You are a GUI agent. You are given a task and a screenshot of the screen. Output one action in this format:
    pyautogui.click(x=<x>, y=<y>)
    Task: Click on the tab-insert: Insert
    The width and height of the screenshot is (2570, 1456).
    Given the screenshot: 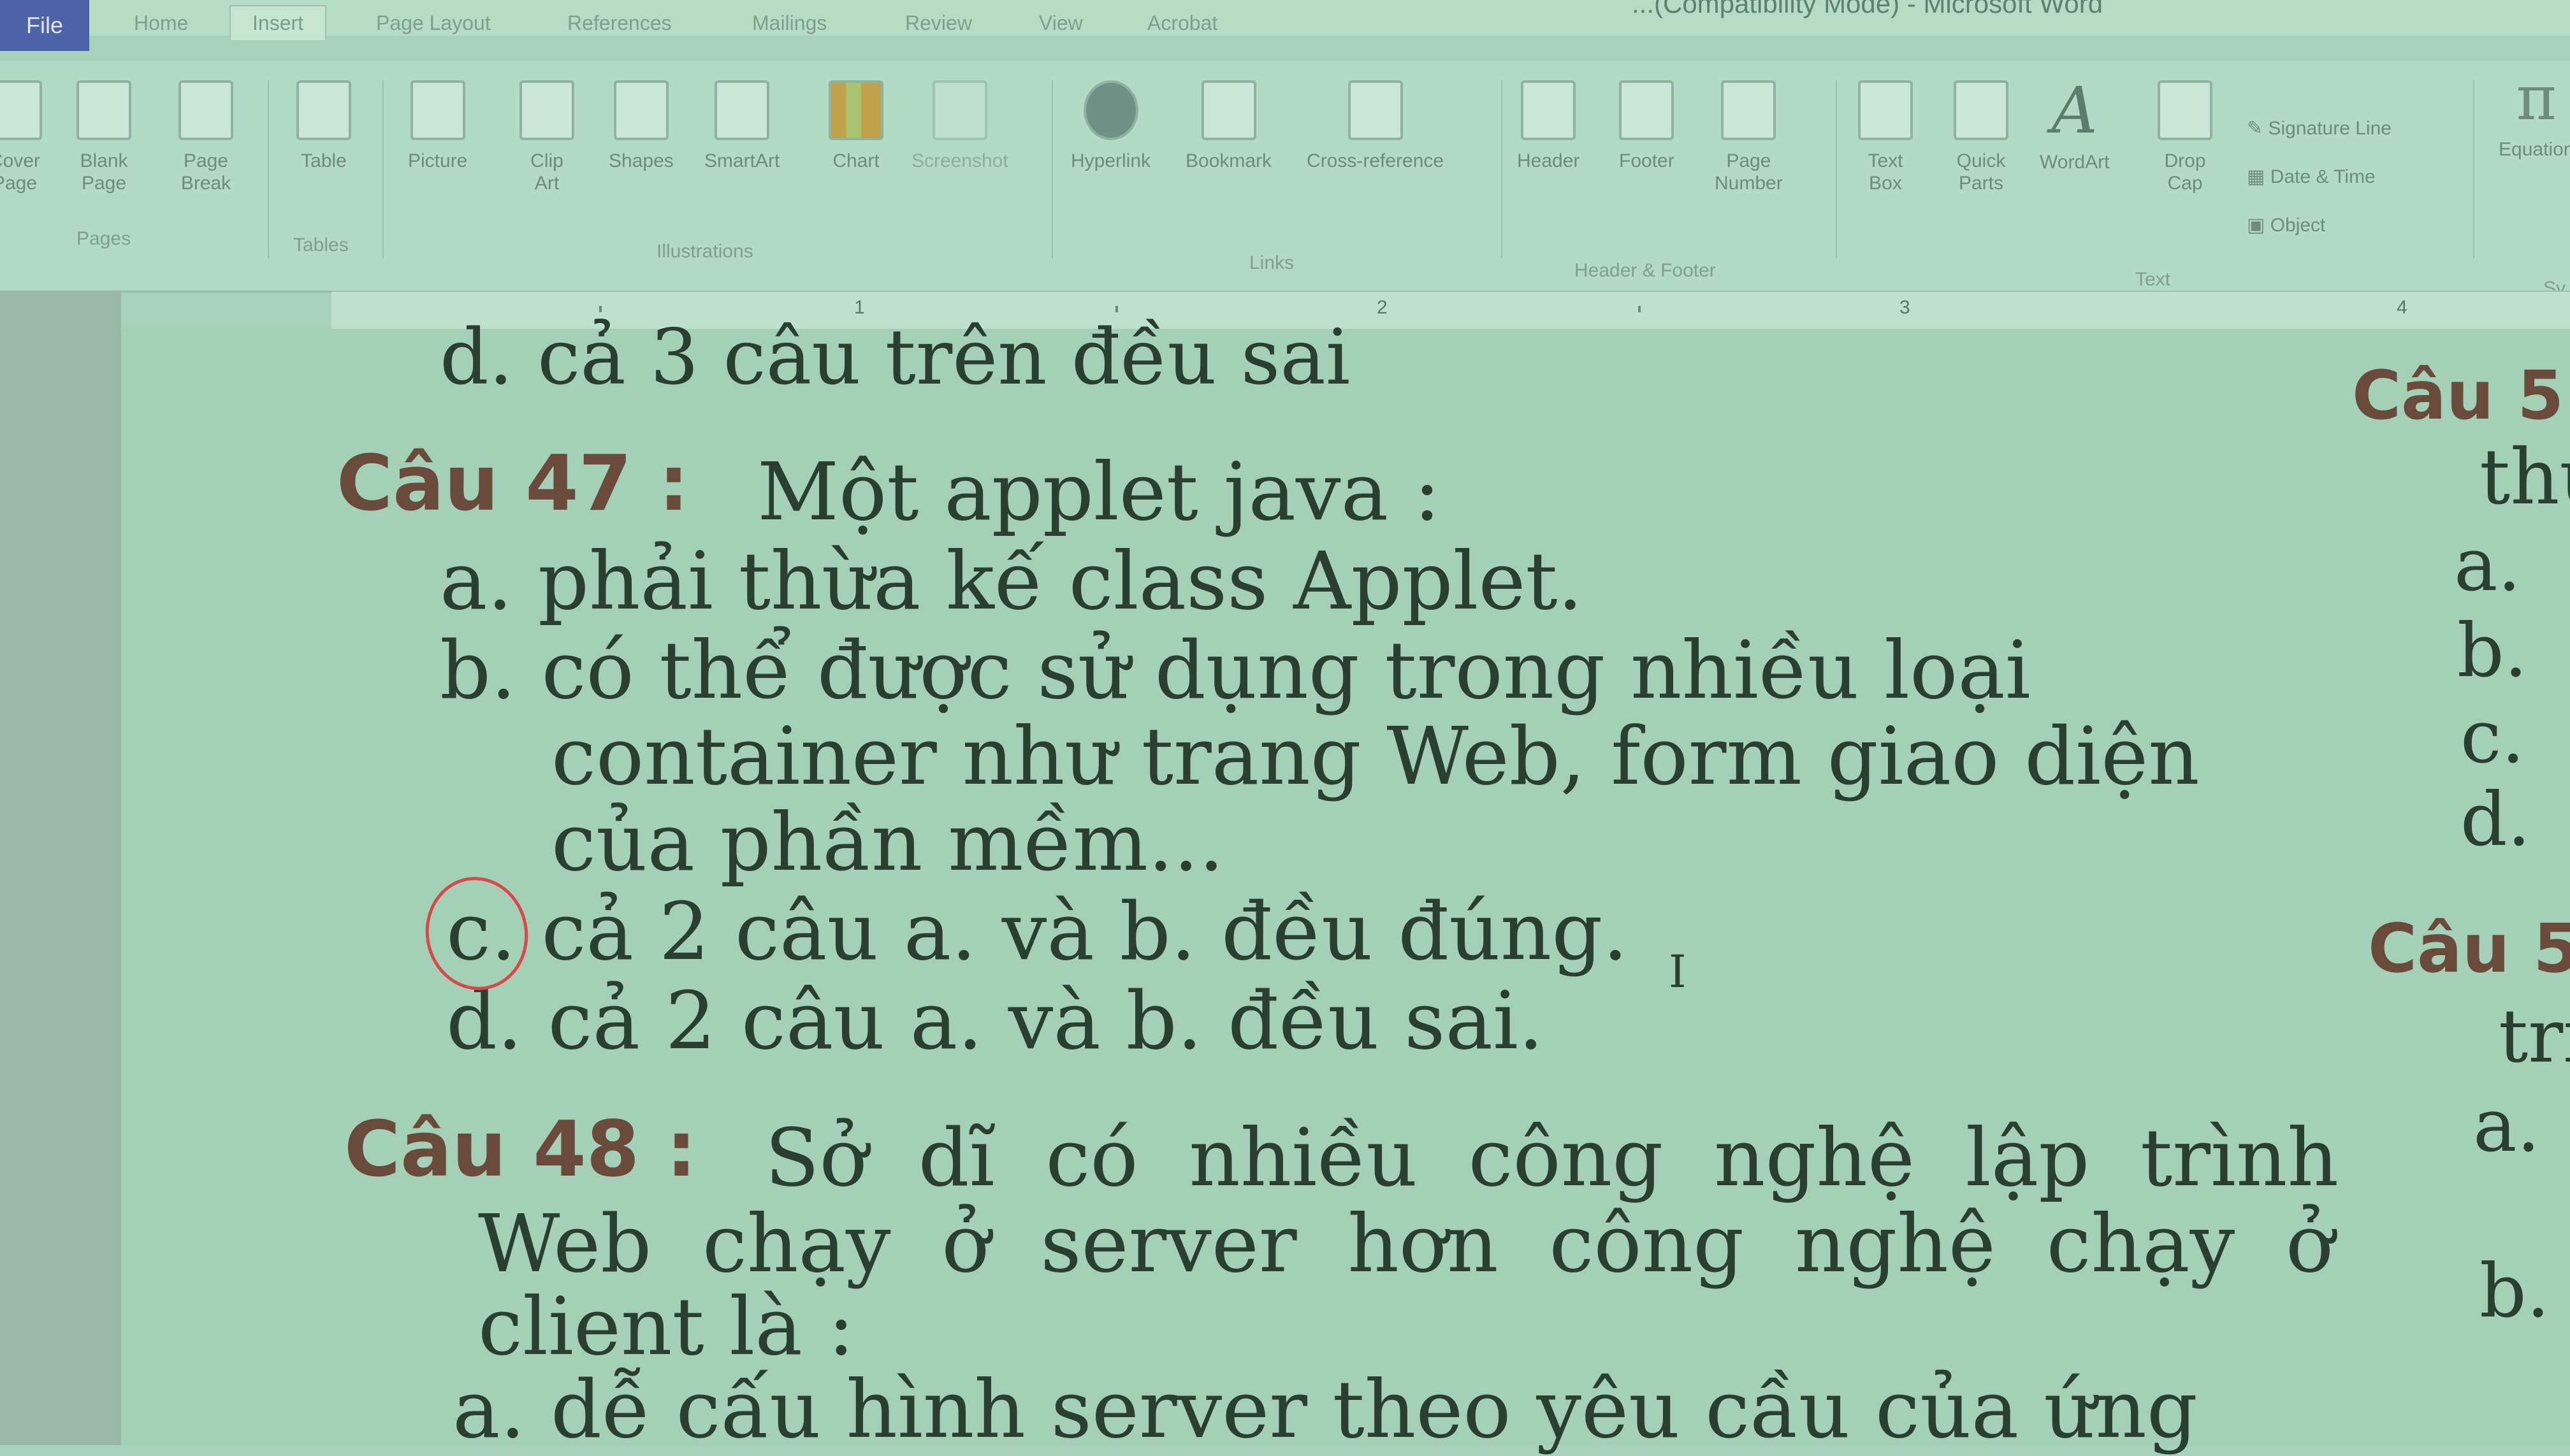 What is the action you would take?
    pyautogui.click(x=278, y=22)
    